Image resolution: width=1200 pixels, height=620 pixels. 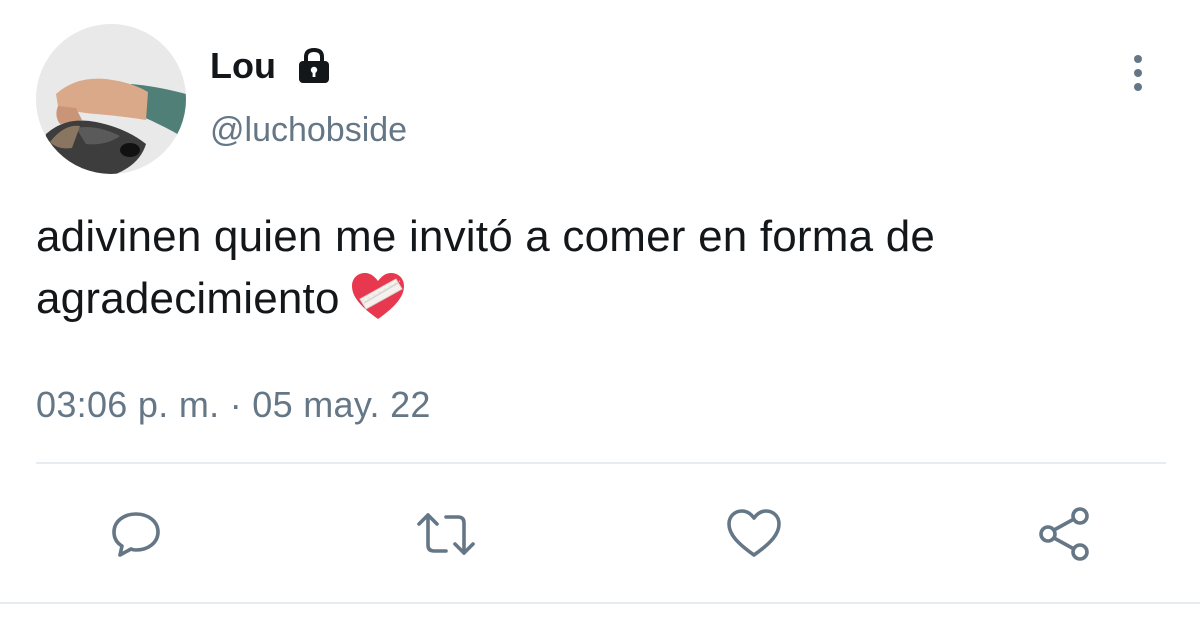 I want to click on lock-icon, so click(x=314, y=66).